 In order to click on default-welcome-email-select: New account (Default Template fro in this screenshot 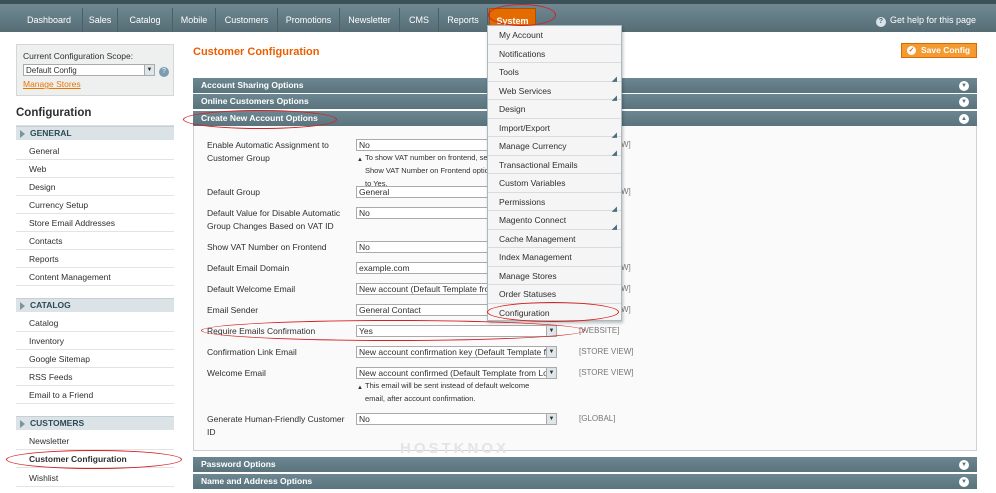, I will do `click(426, 289)`.